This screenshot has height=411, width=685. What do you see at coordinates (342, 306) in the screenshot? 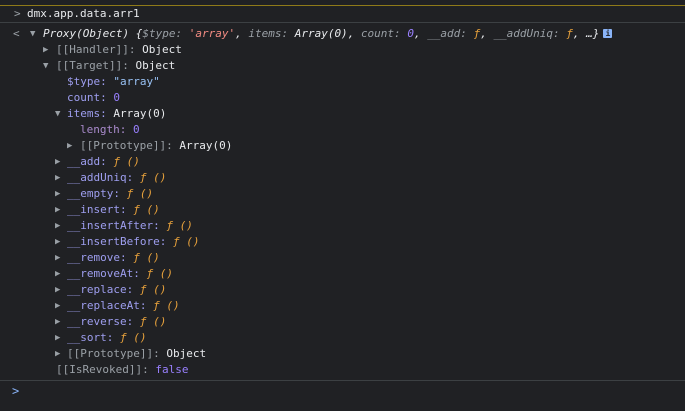
I see `method-row: ▶ __replaceAt: ƒ ()` at bounding box center [342, 306].